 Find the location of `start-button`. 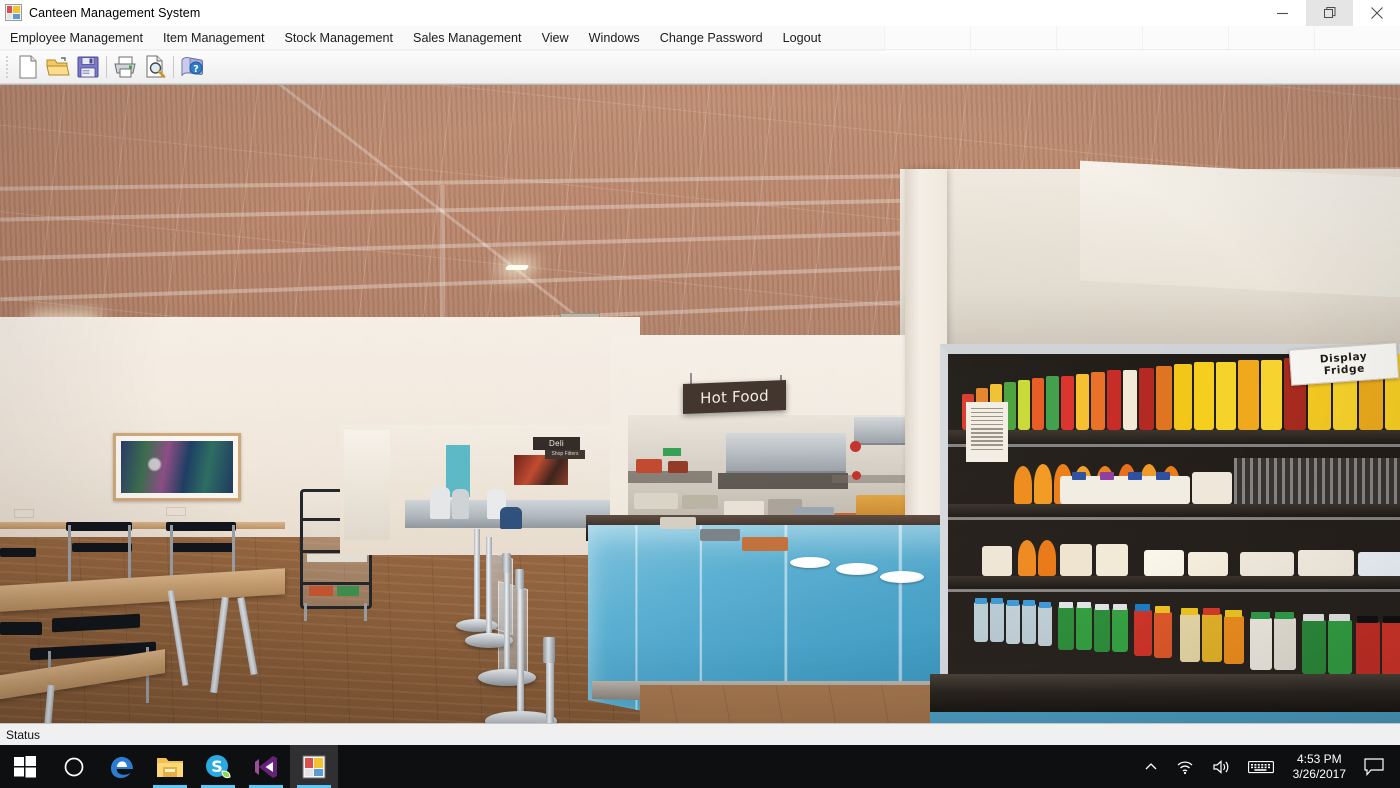

start-button is located at coordinates (25, 766).